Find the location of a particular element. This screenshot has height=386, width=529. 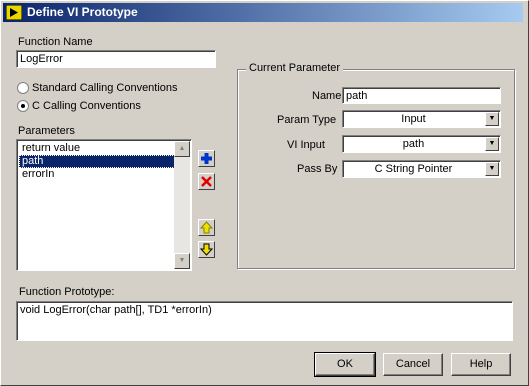

c-calling-label: C Calling Conventions is located at coordinates (86, 106).